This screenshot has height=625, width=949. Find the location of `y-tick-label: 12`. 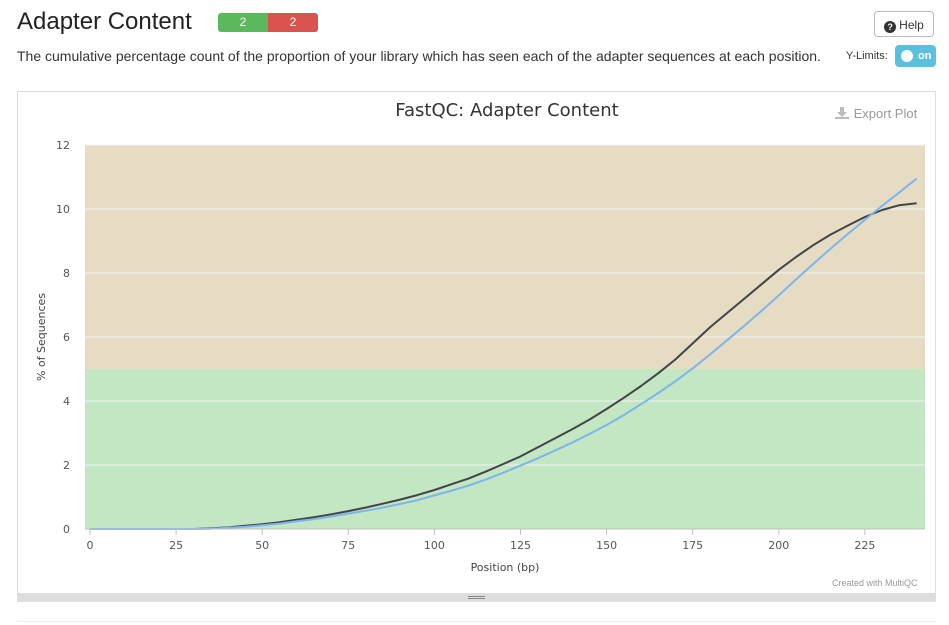

y-tick-label: 12 is located at coordinates (63, 145).